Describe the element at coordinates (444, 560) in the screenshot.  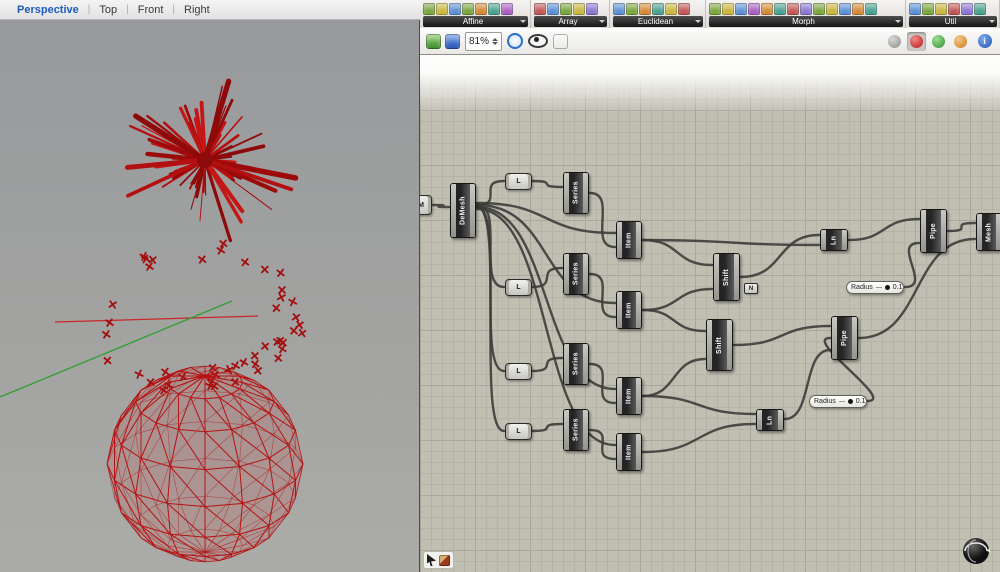
I see `canvas-paint-icon` at that location.